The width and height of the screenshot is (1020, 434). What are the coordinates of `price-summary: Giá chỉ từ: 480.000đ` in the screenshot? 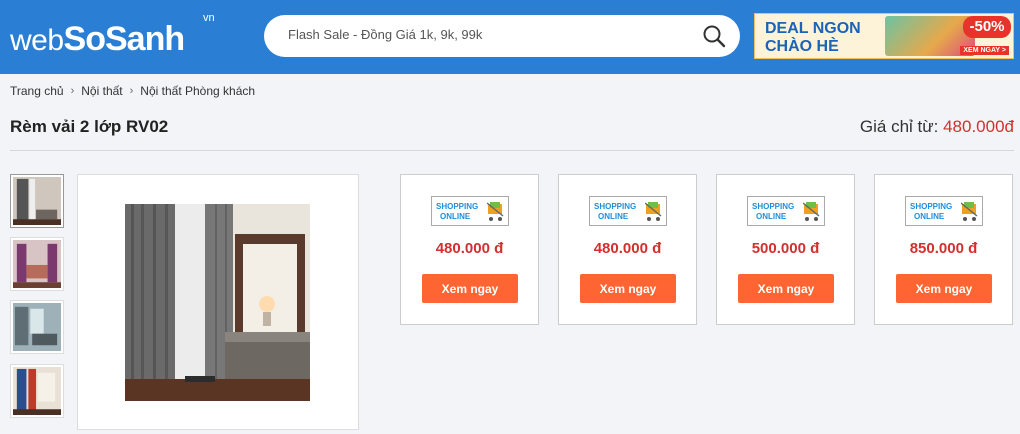 It's located at (937, 127).